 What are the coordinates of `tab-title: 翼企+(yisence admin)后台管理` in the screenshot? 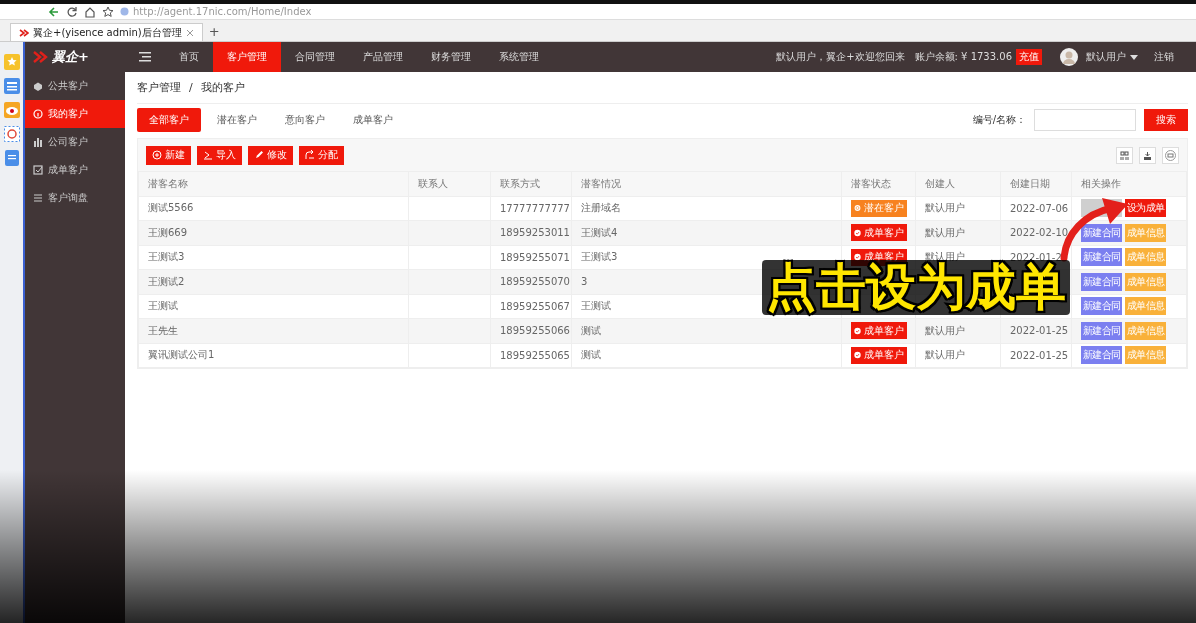 It's located at (107, 32).